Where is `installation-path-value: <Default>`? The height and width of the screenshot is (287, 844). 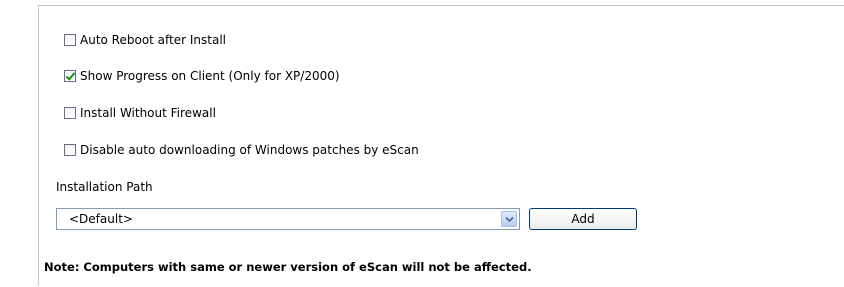
installation-path-value: <Default> is located at coordinates (101, 219).